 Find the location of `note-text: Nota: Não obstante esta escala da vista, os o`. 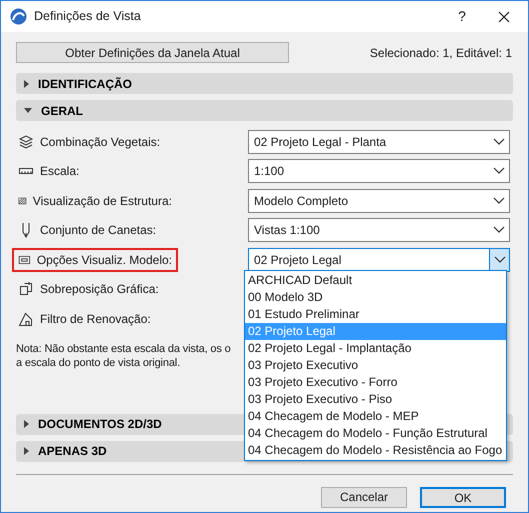

note-text: Nota: Não obstante esta escala da vista, os o is located at coordinates (123, 349).